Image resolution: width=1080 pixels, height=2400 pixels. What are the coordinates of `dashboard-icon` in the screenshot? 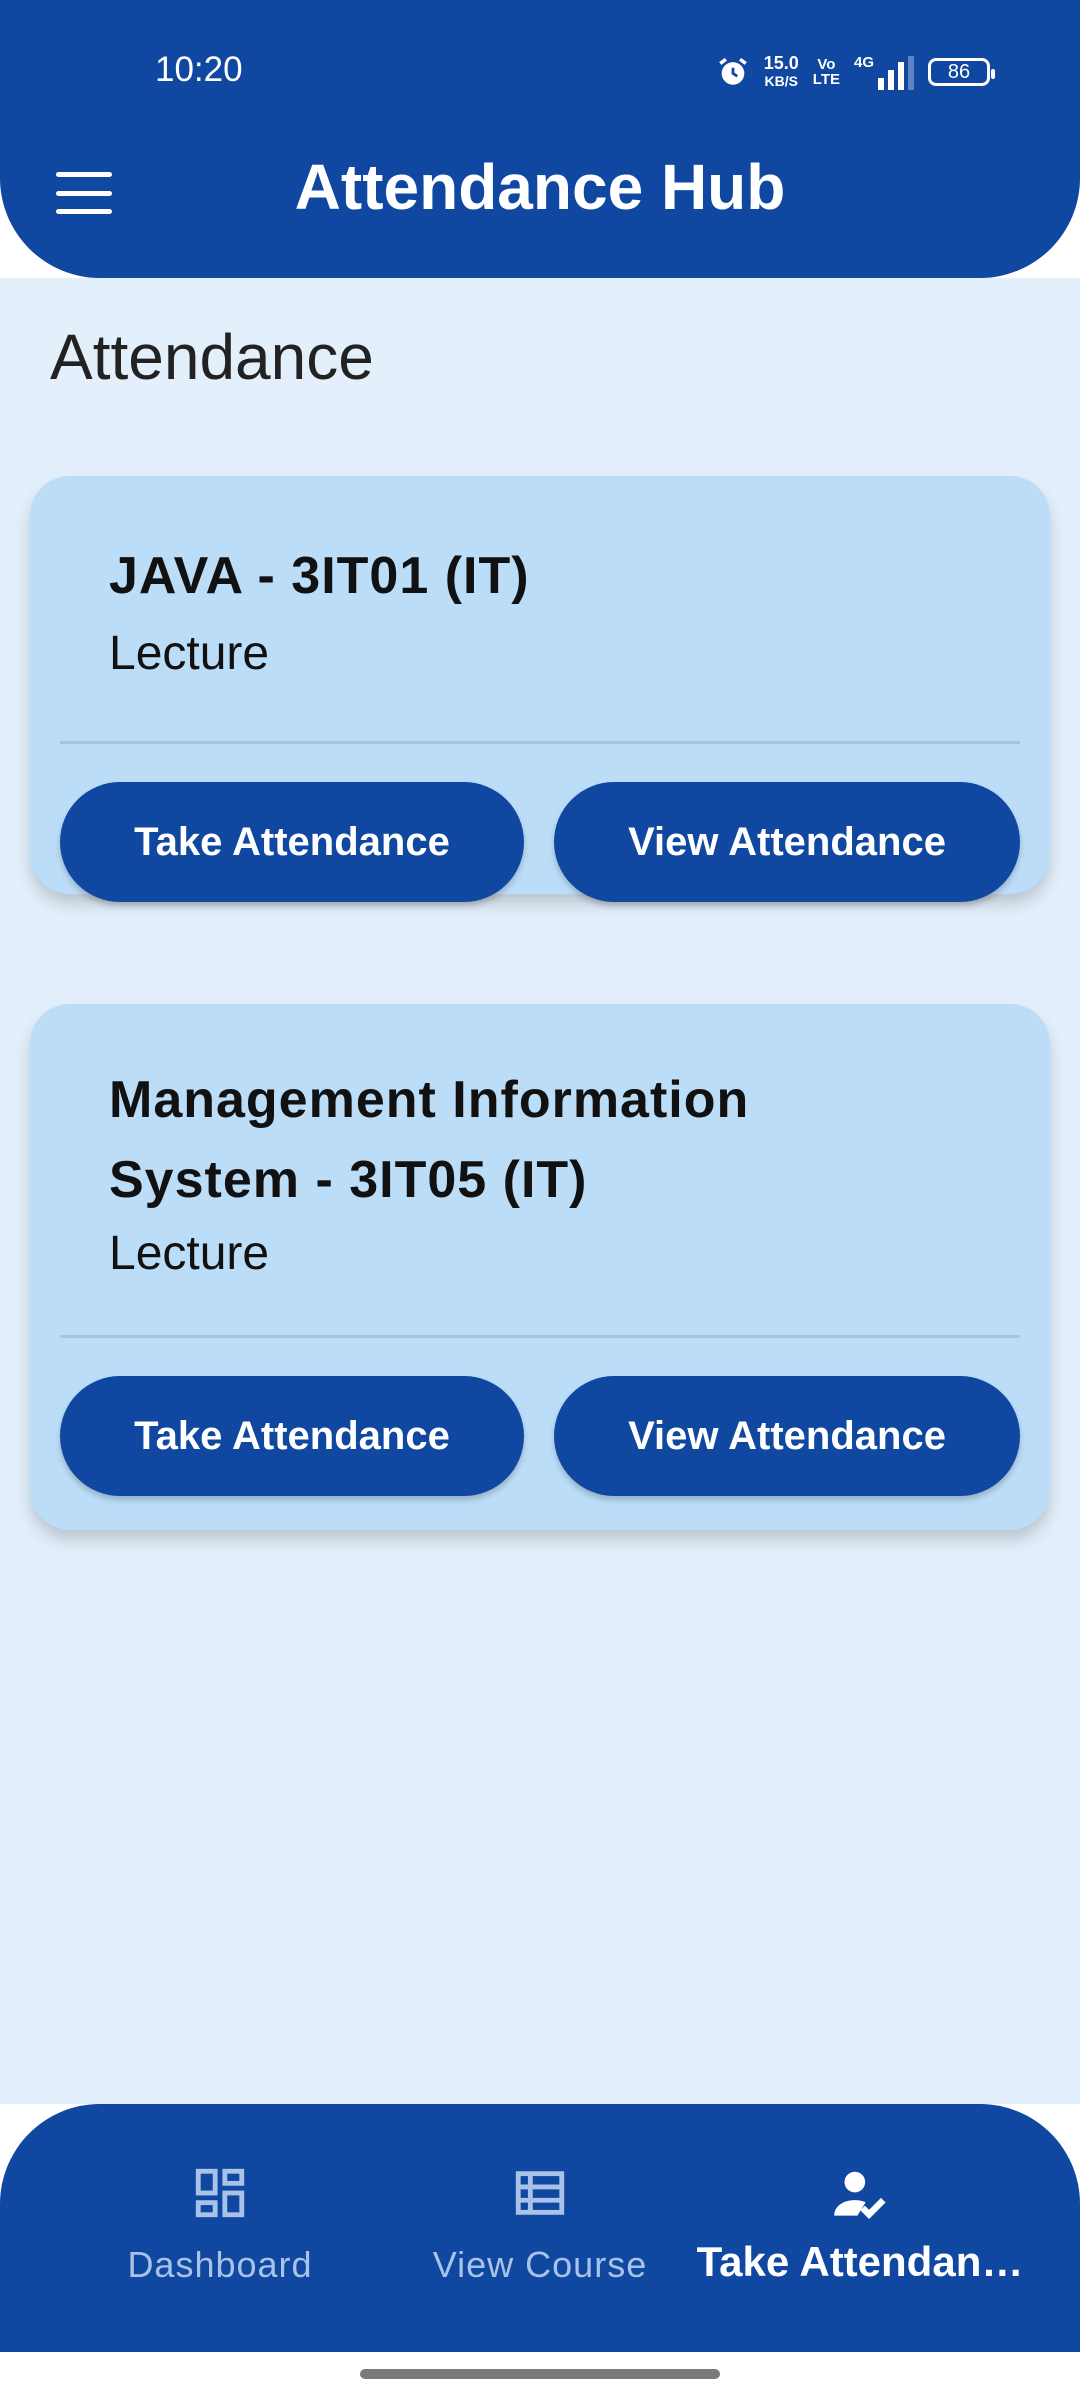 It's located at (220, 2193).